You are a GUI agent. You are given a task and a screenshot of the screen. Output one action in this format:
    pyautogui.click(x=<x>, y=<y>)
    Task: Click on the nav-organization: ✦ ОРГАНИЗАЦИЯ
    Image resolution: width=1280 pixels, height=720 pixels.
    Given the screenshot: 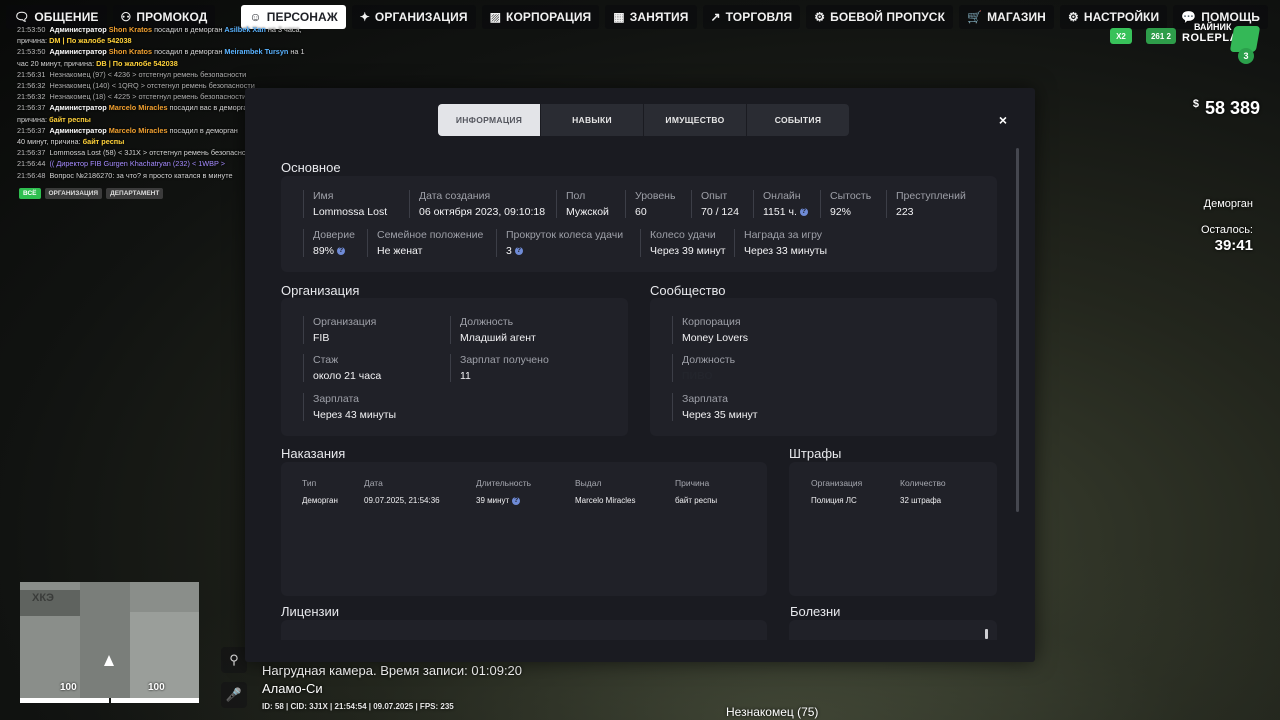 What is the action you would take?
    pyautogui.click(x=413, y=17)
    